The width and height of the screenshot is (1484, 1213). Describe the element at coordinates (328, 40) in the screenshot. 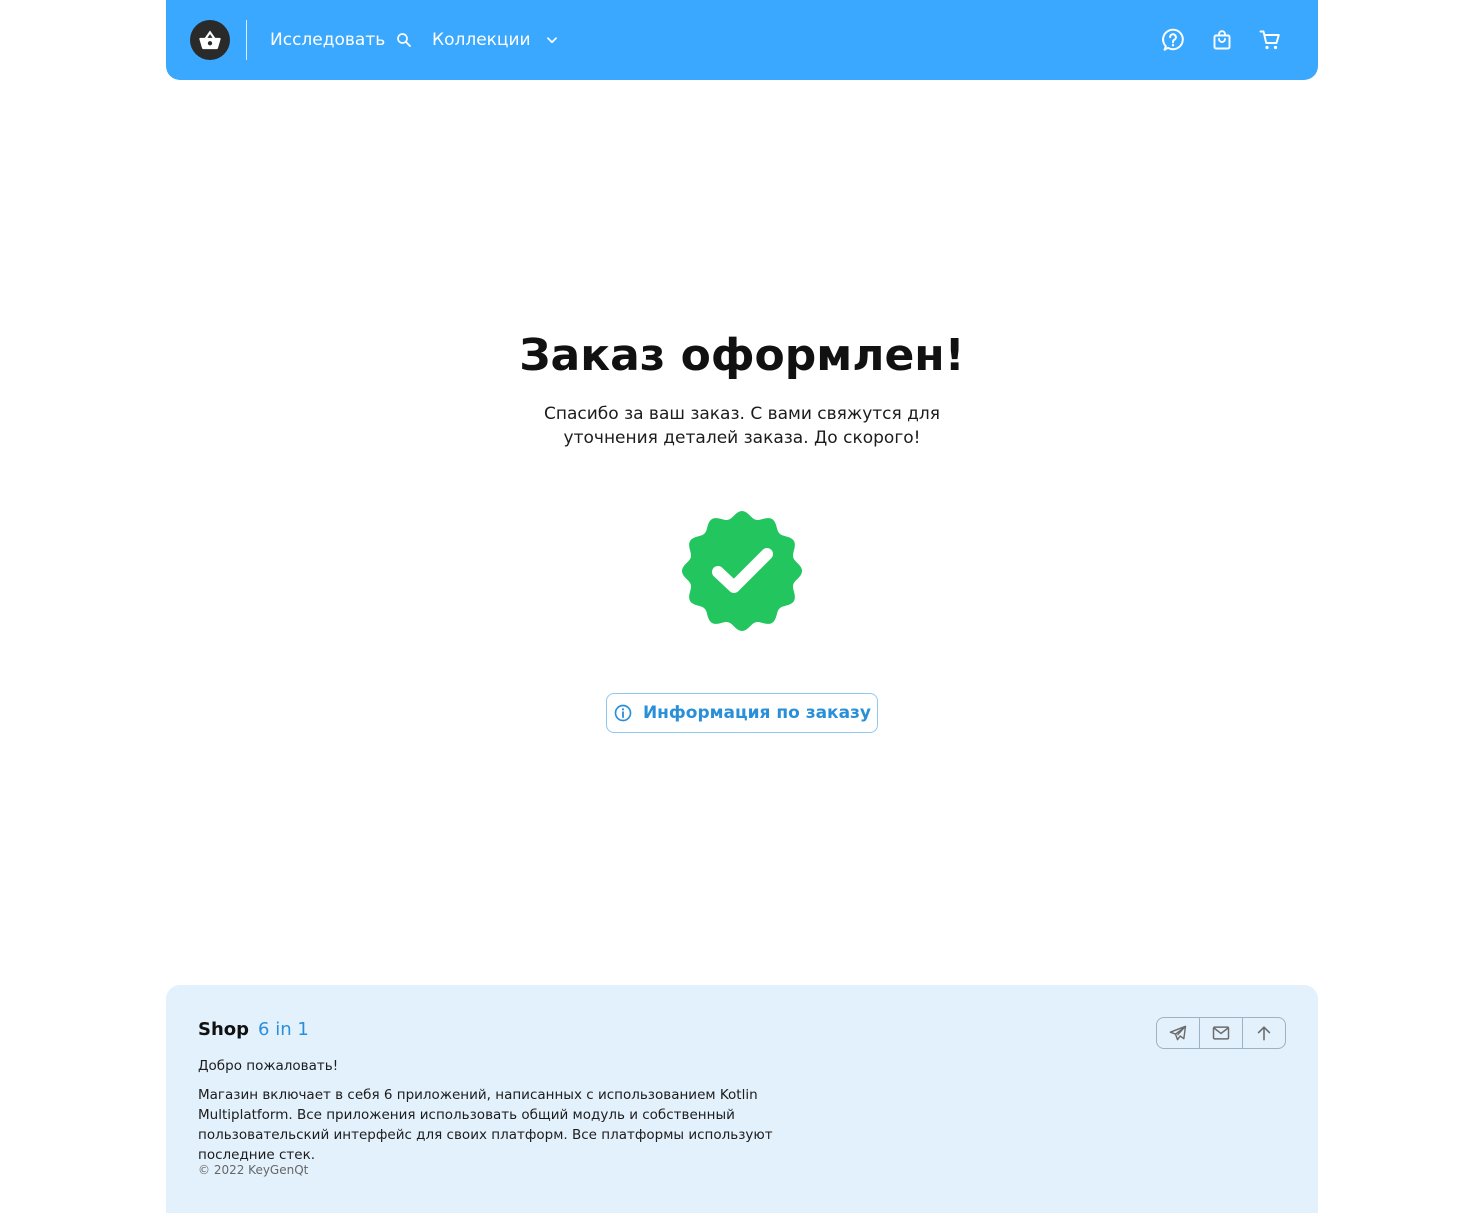

I see `nav-explore-label: Исследовать` at that location.